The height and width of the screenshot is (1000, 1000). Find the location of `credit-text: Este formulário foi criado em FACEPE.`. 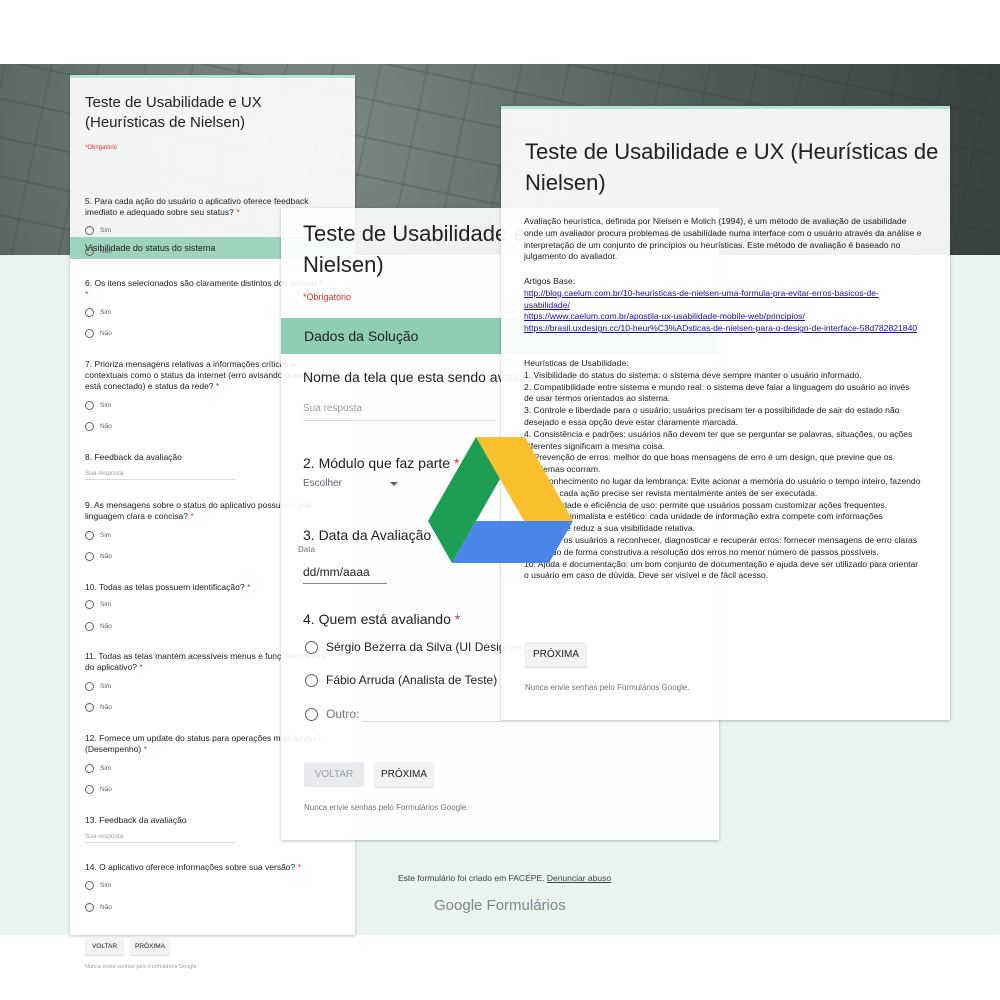

credit-text: Este formulário foi criado em FACEPE. is located at coordinates (471, 878).